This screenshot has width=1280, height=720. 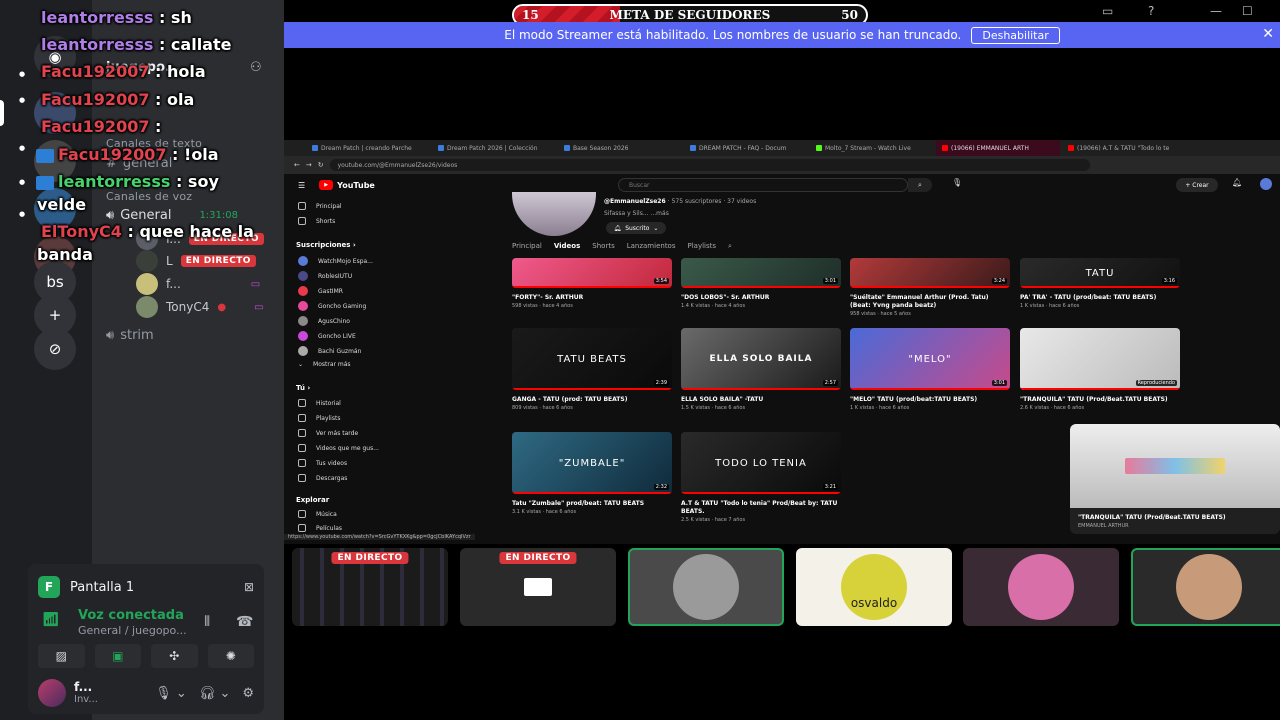 I want to click on account-avatar, so click(x=1266, y=184).